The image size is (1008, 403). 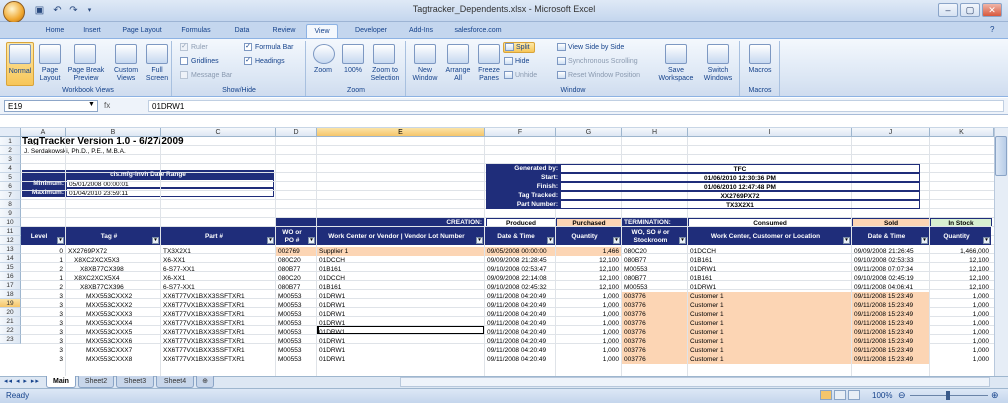 What do you see at coordinates (589, 132) in the screenshot?
I see `column-header-g: G` at bounding box center [589, 132].